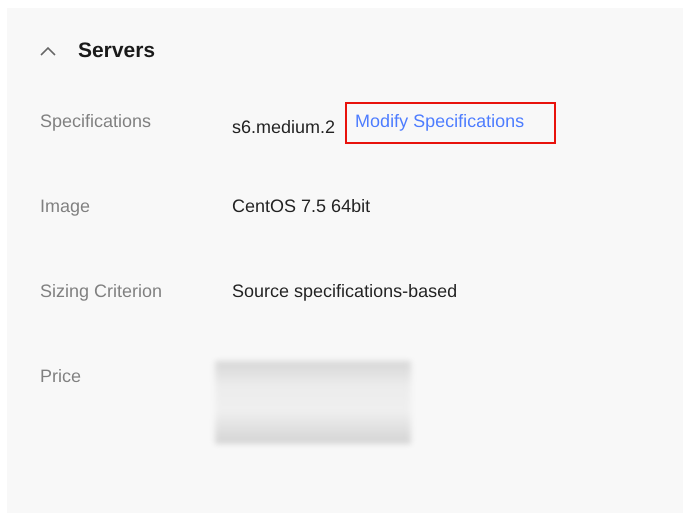  I want to click on chevron-up-icon, so click(48, 51).